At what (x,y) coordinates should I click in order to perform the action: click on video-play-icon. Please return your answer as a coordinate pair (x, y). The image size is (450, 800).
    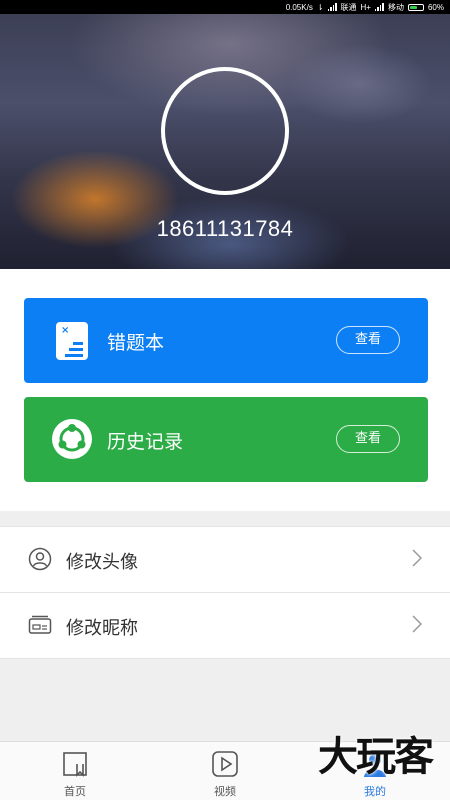
    Looking at the image, I should click on (225, 764).